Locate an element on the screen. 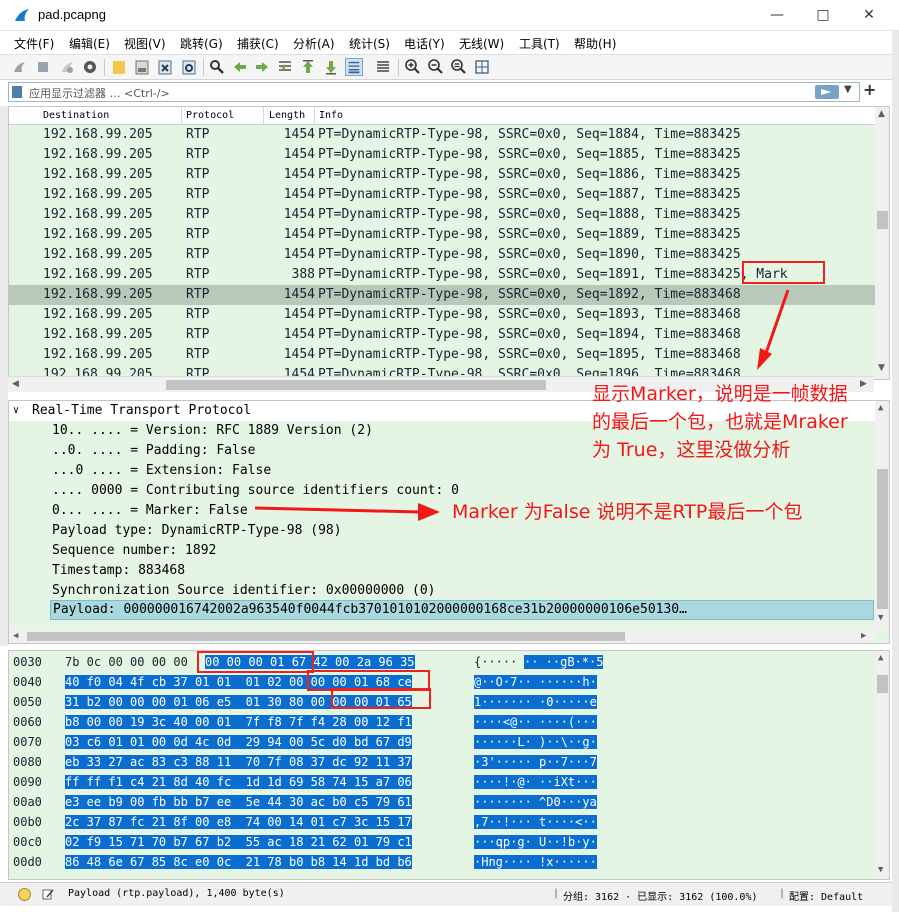 This screenshot has height=912, width=899. open-file-icon is located at coordinates (119, 67).